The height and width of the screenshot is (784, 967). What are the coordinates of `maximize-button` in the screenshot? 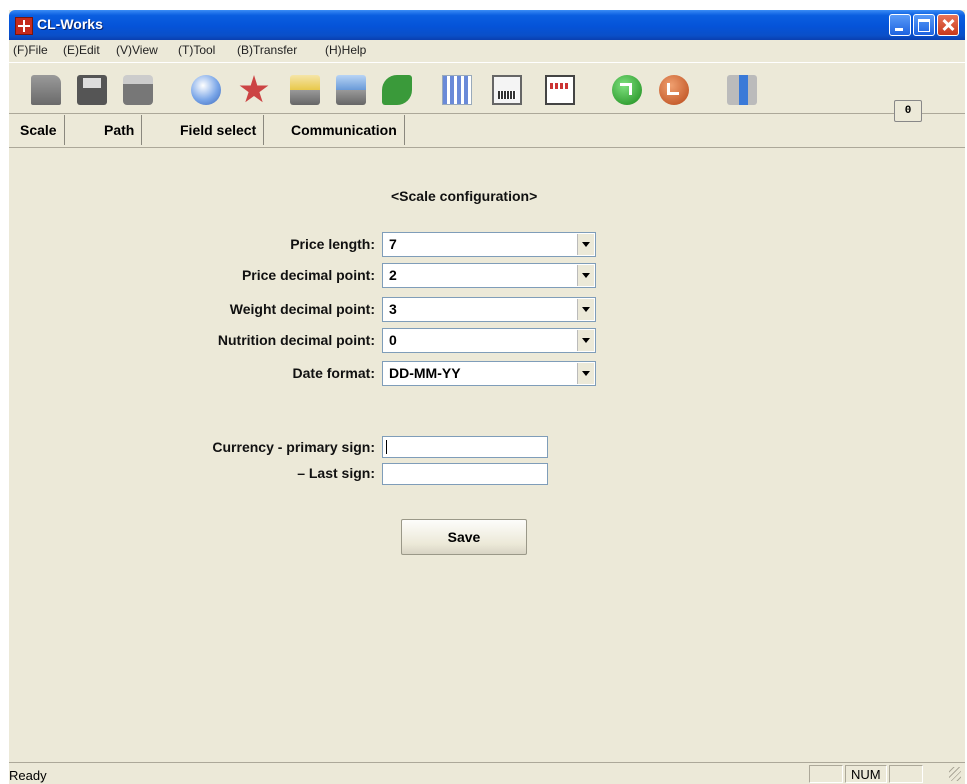 It's located at (924, 25).